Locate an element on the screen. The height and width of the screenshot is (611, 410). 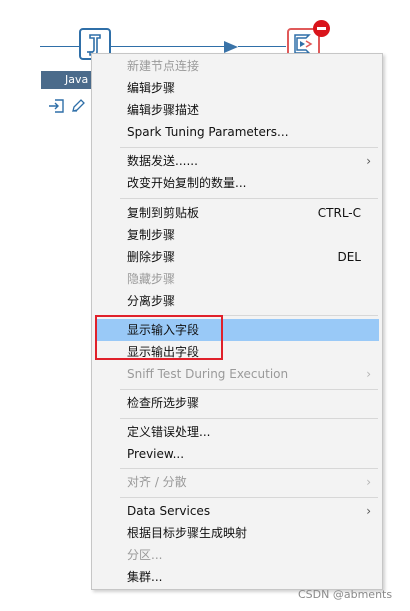
menu-item-label: 根据目标步骤生成映射 is located at coordinates (187, 533).